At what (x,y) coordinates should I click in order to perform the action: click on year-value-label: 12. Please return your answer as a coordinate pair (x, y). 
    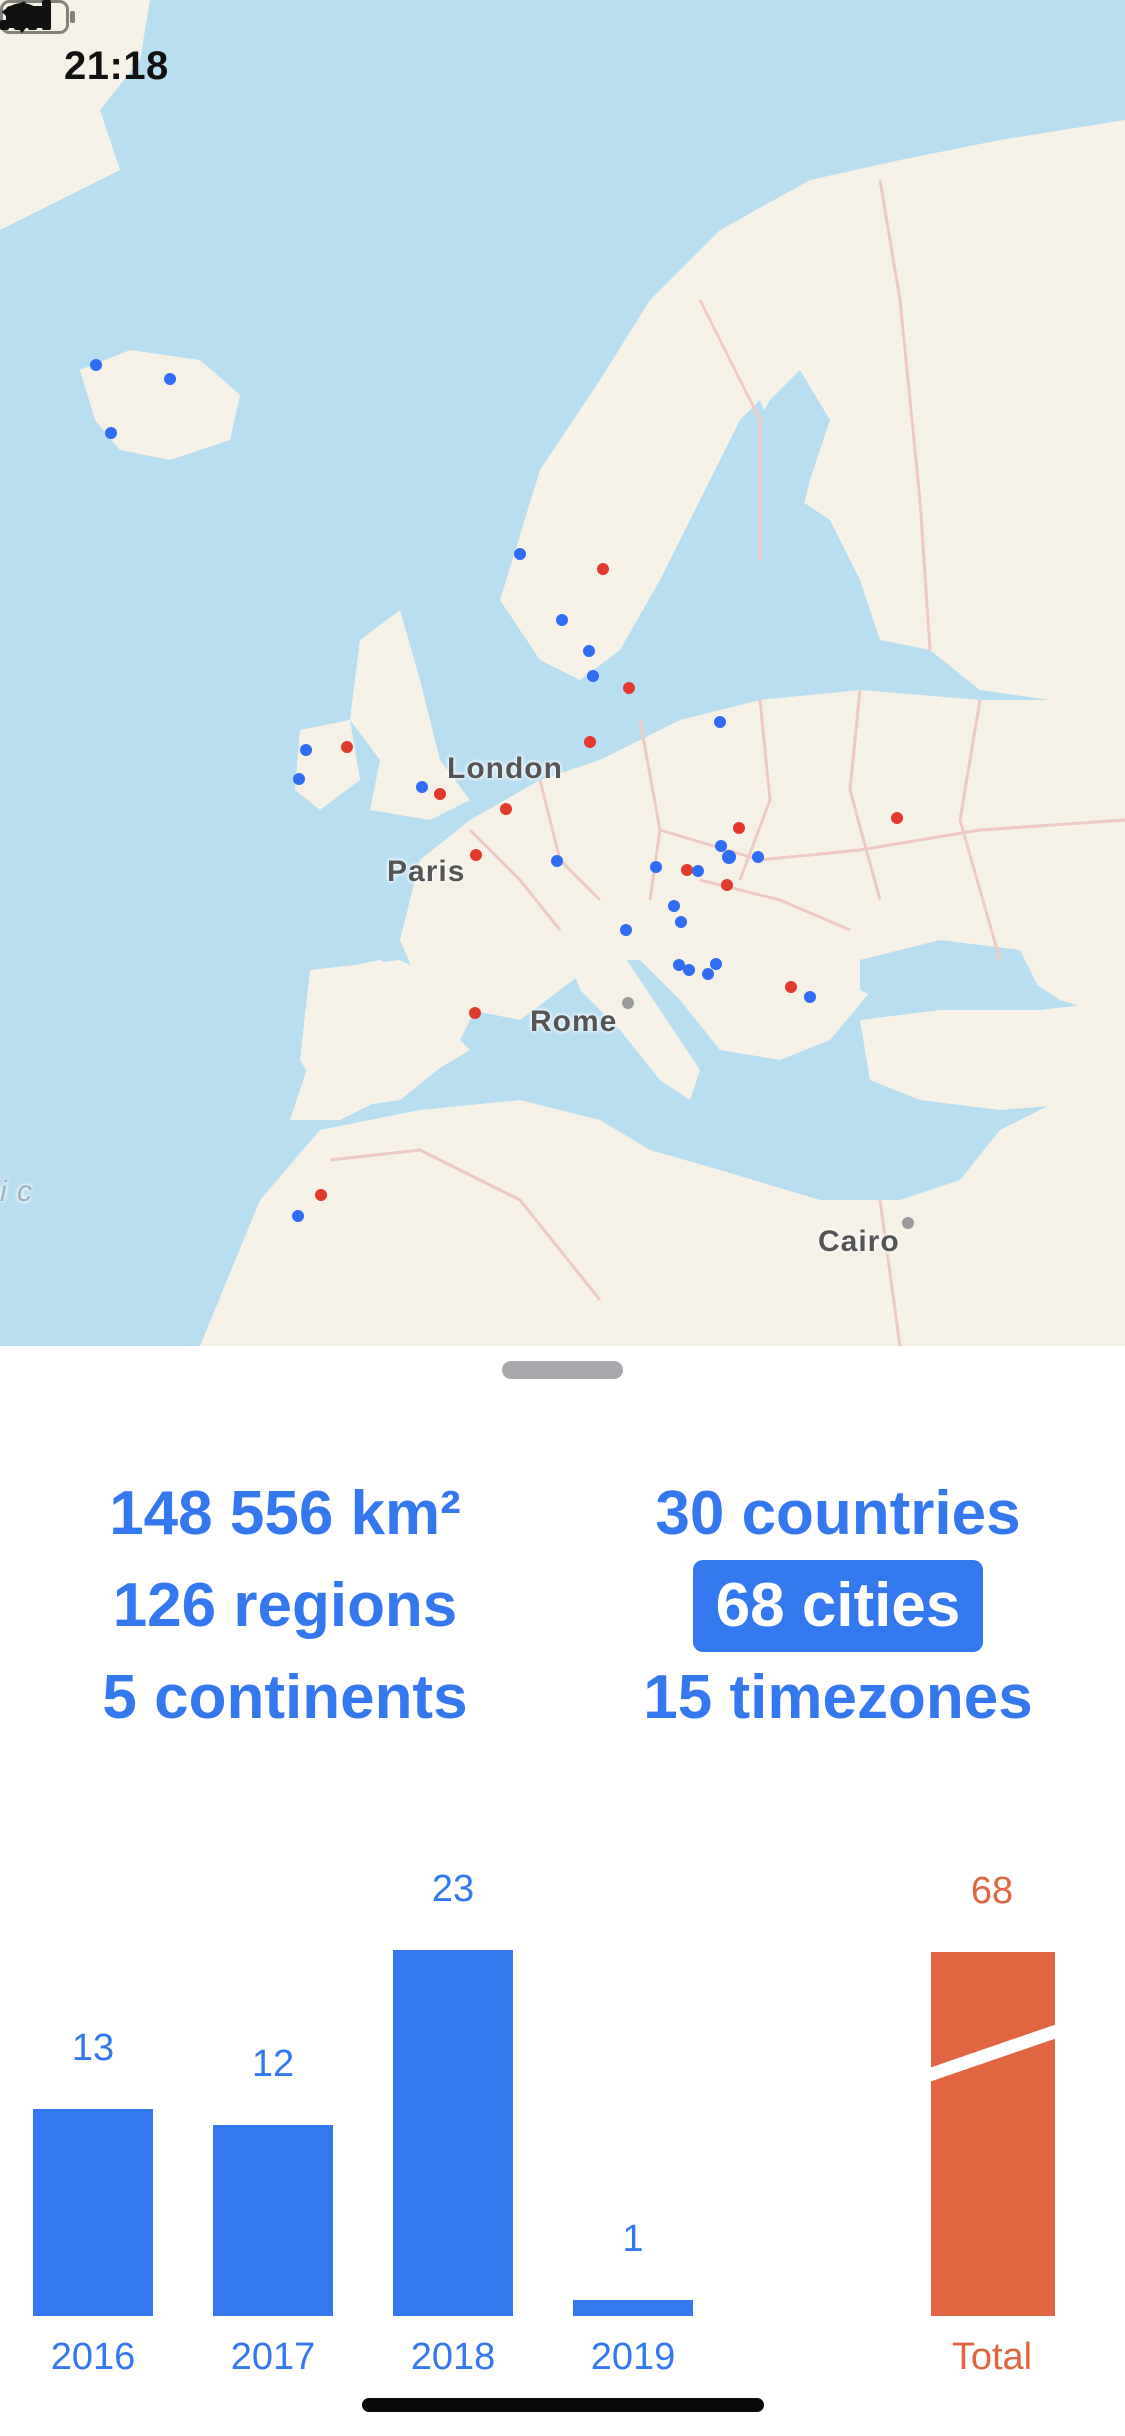
    Looking at the image, I should click on (273, 2064).